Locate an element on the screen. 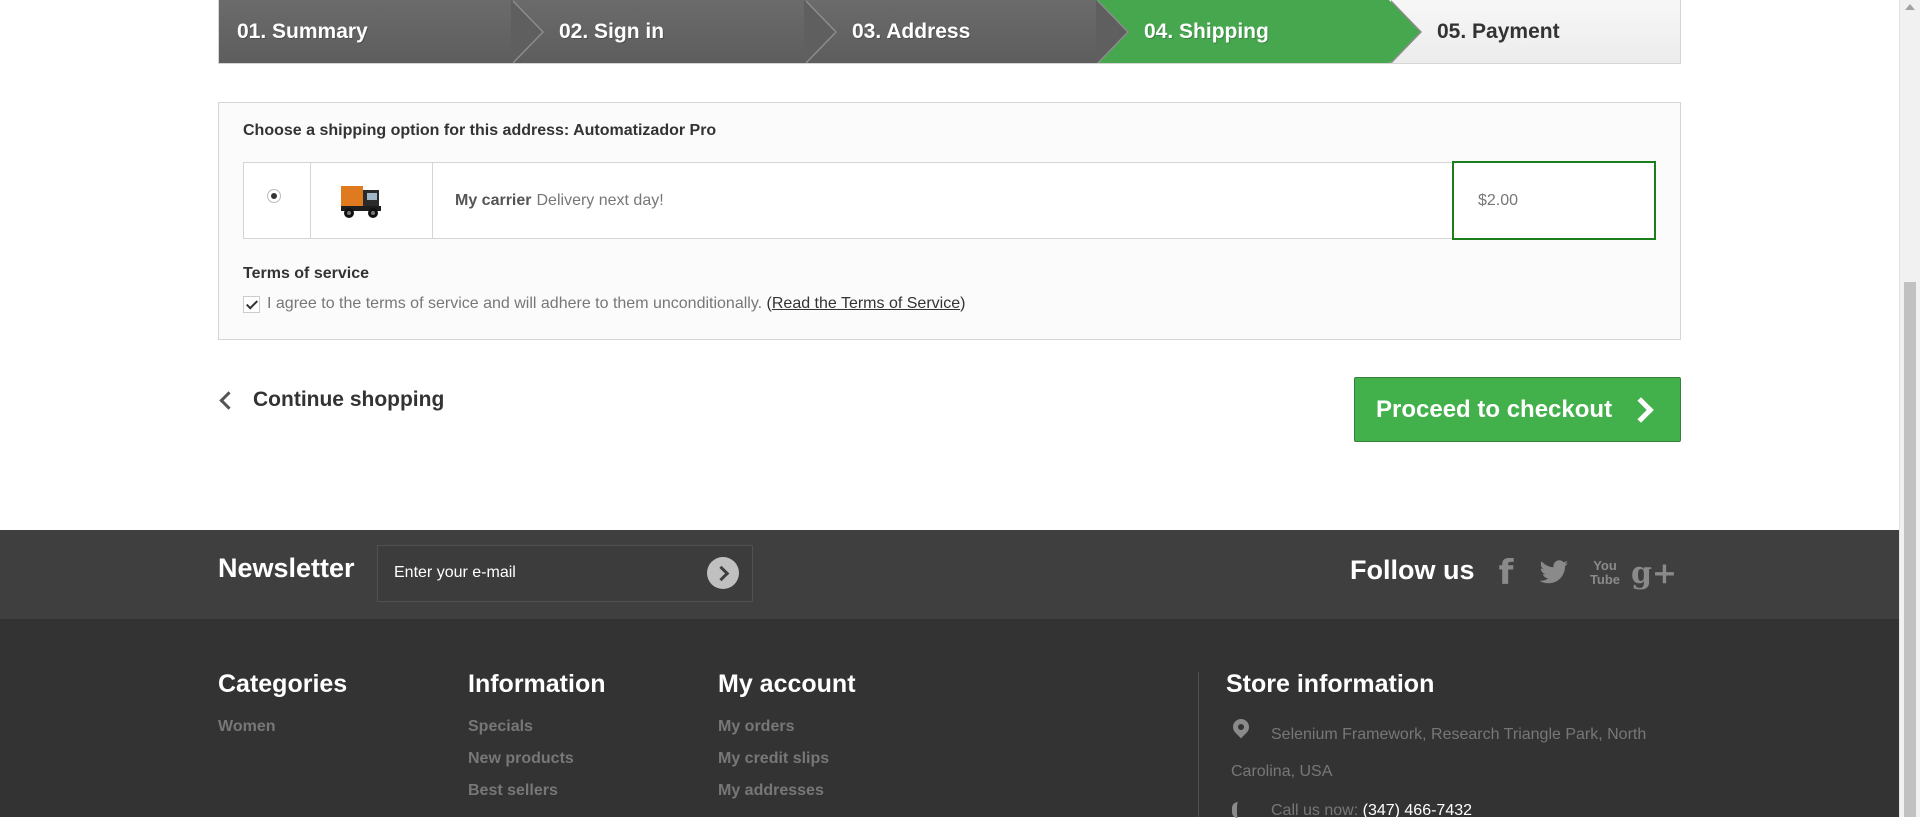 This screenshot has height=829, width=1920. carrier-name: My carrier is located at coordinates (493, 200).